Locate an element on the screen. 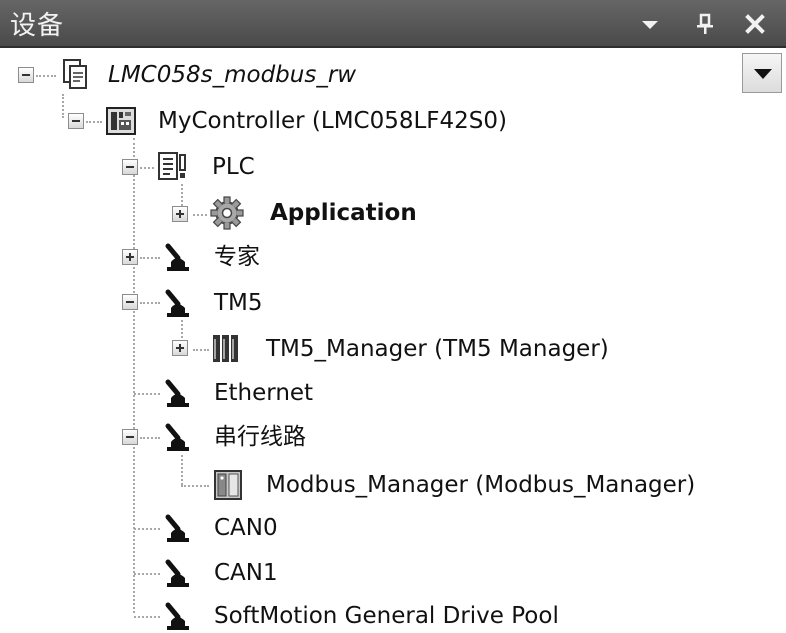  tree-item-project: LMC058s_modbus_rw is located at coordinates (232, 75).